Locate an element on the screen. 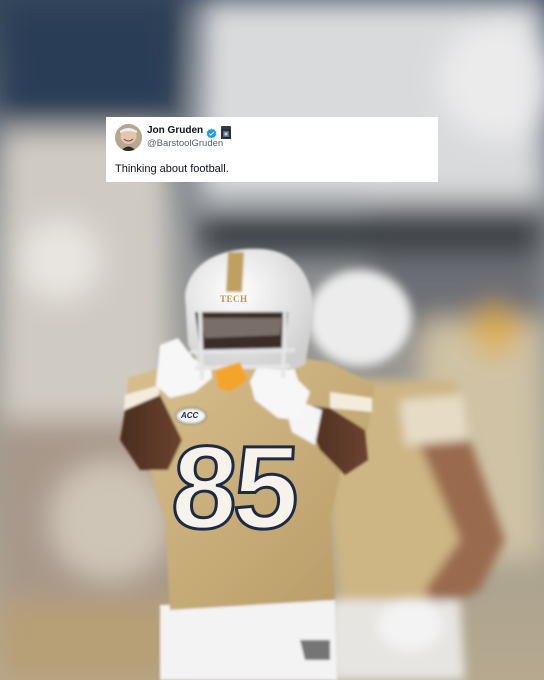 This screenshot has height=680, width=544. handle: @BarstoolGruden is located at coordinates (185, 143).